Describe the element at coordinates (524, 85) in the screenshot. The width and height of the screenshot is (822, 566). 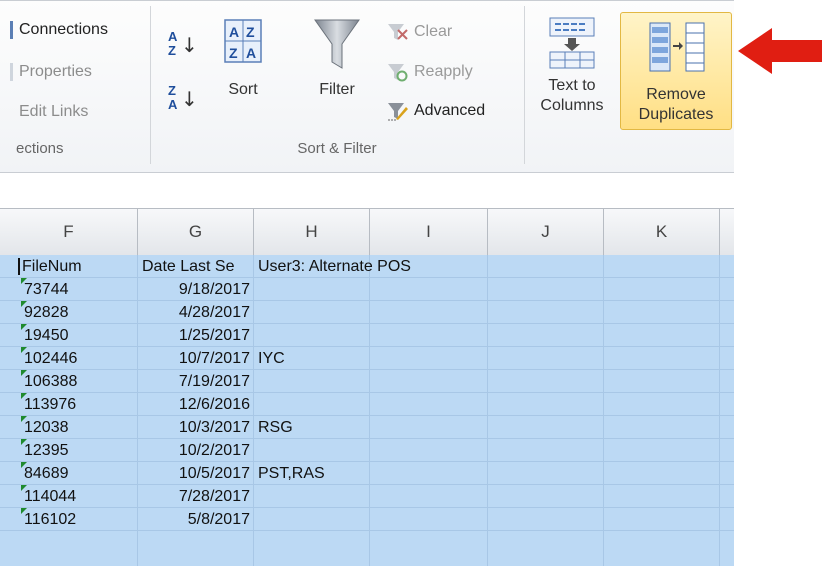
I see `group-separator` at that location.